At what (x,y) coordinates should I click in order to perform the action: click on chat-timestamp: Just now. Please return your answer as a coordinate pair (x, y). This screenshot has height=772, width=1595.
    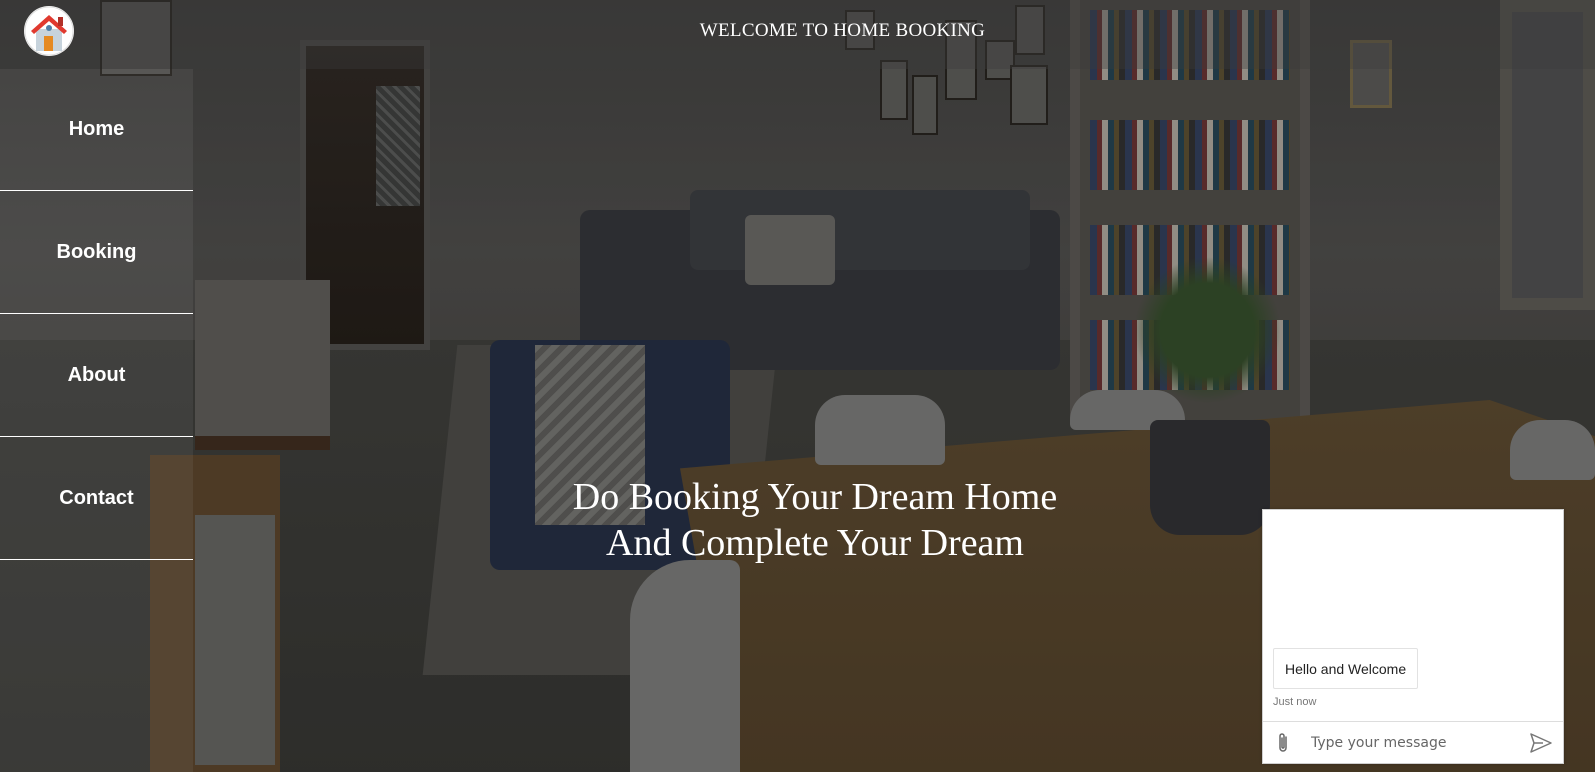
    Looking at the image, I should click on (1295, 702).